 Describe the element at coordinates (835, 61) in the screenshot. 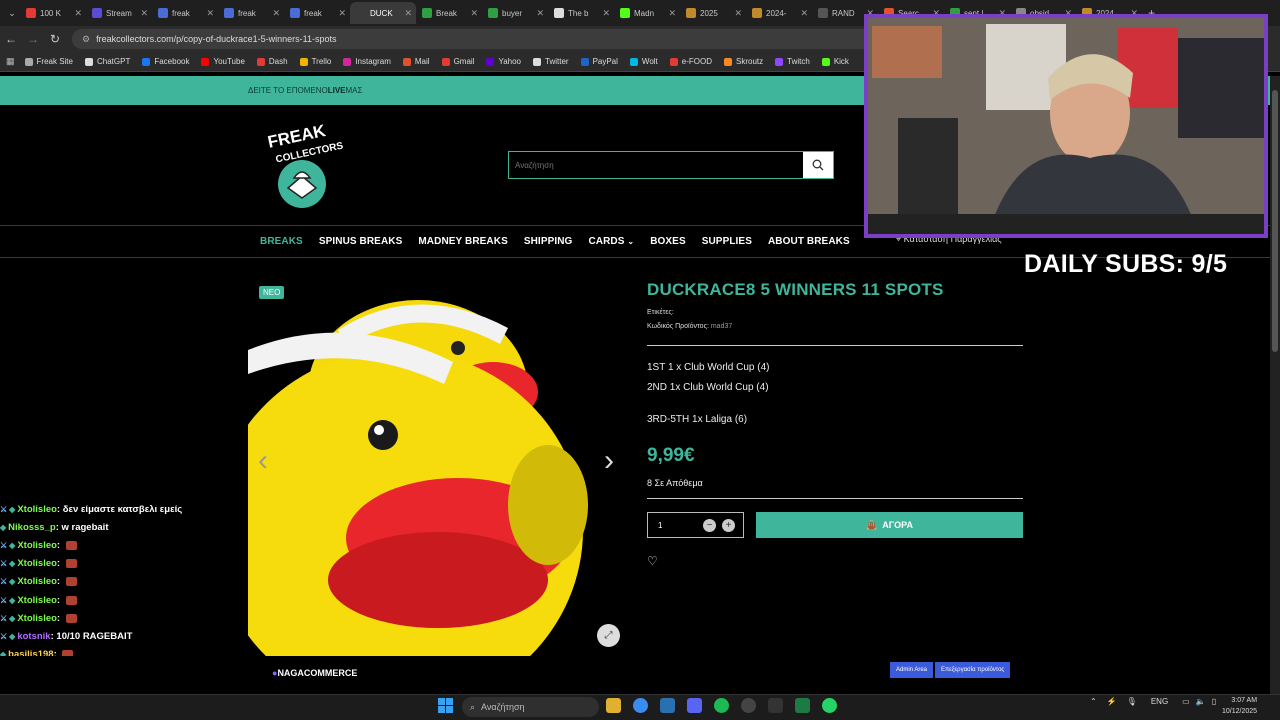

I see `bookmark-item: Kick` at that location.